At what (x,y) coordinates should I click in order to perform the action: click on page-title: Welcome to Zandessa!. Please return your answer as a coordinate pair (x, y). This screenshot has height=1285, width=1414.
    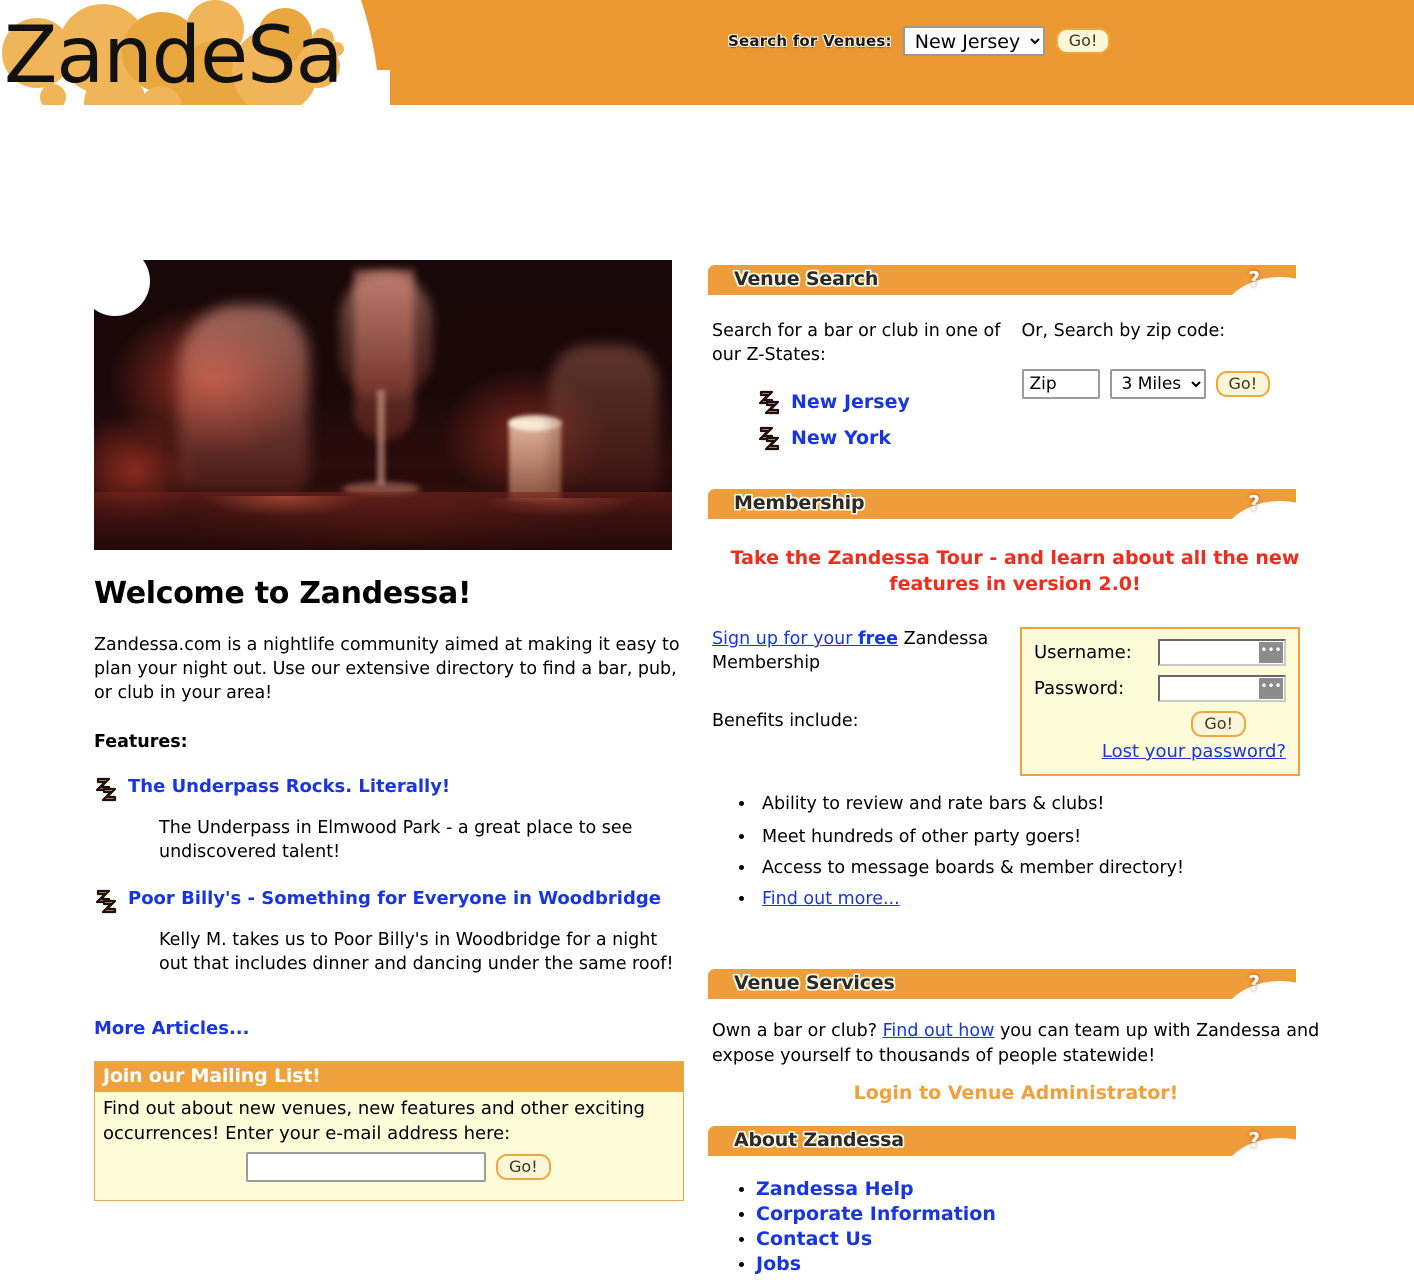
    Looking at the image, I should click on (283, 593).